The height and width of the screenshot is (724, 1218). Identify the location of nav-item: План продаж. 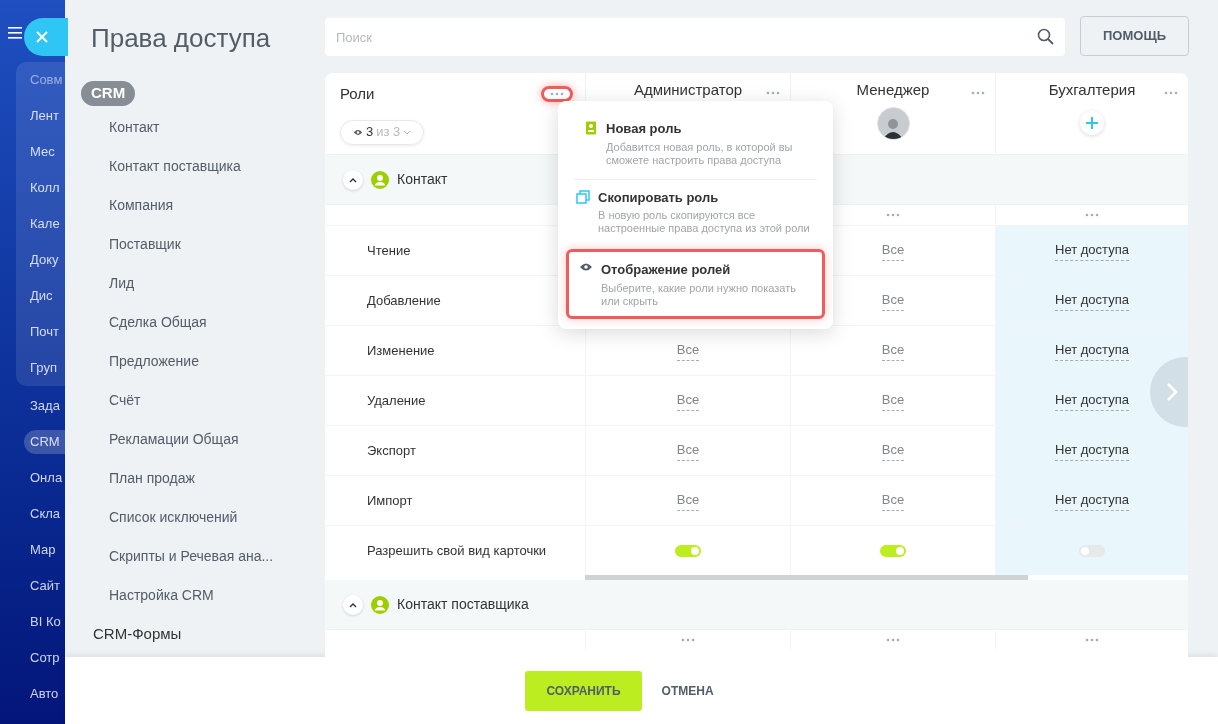
(195, 478).